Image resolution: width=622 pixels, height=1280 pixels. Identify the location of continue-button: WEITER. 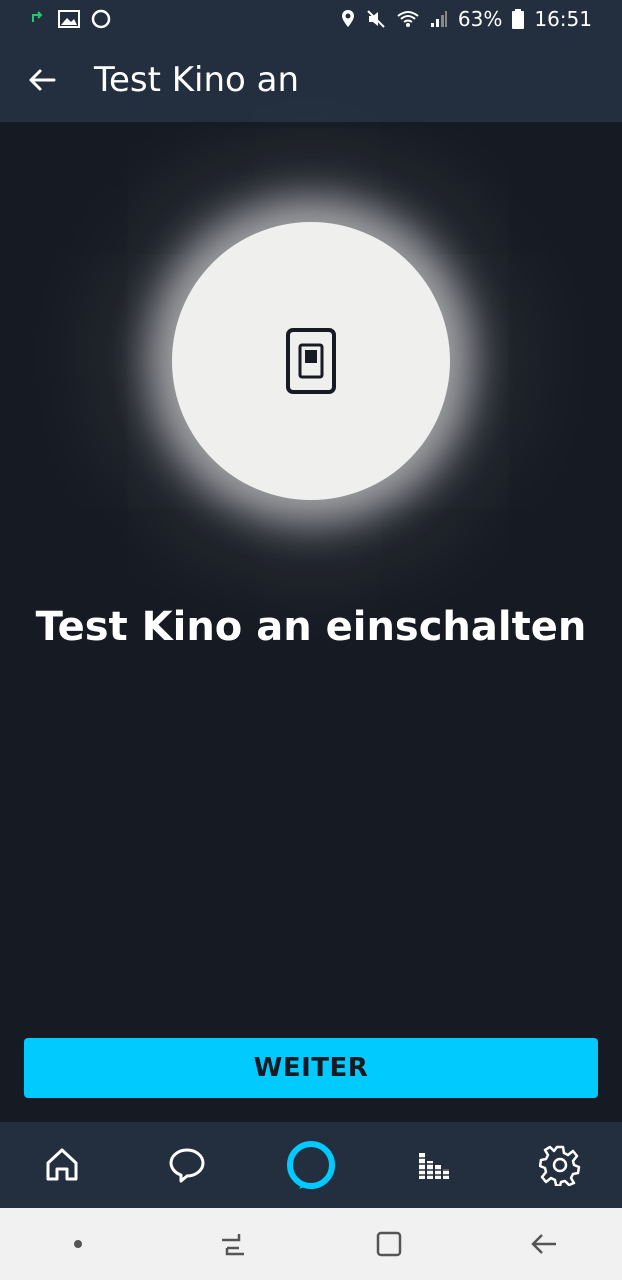
(311, 1068).